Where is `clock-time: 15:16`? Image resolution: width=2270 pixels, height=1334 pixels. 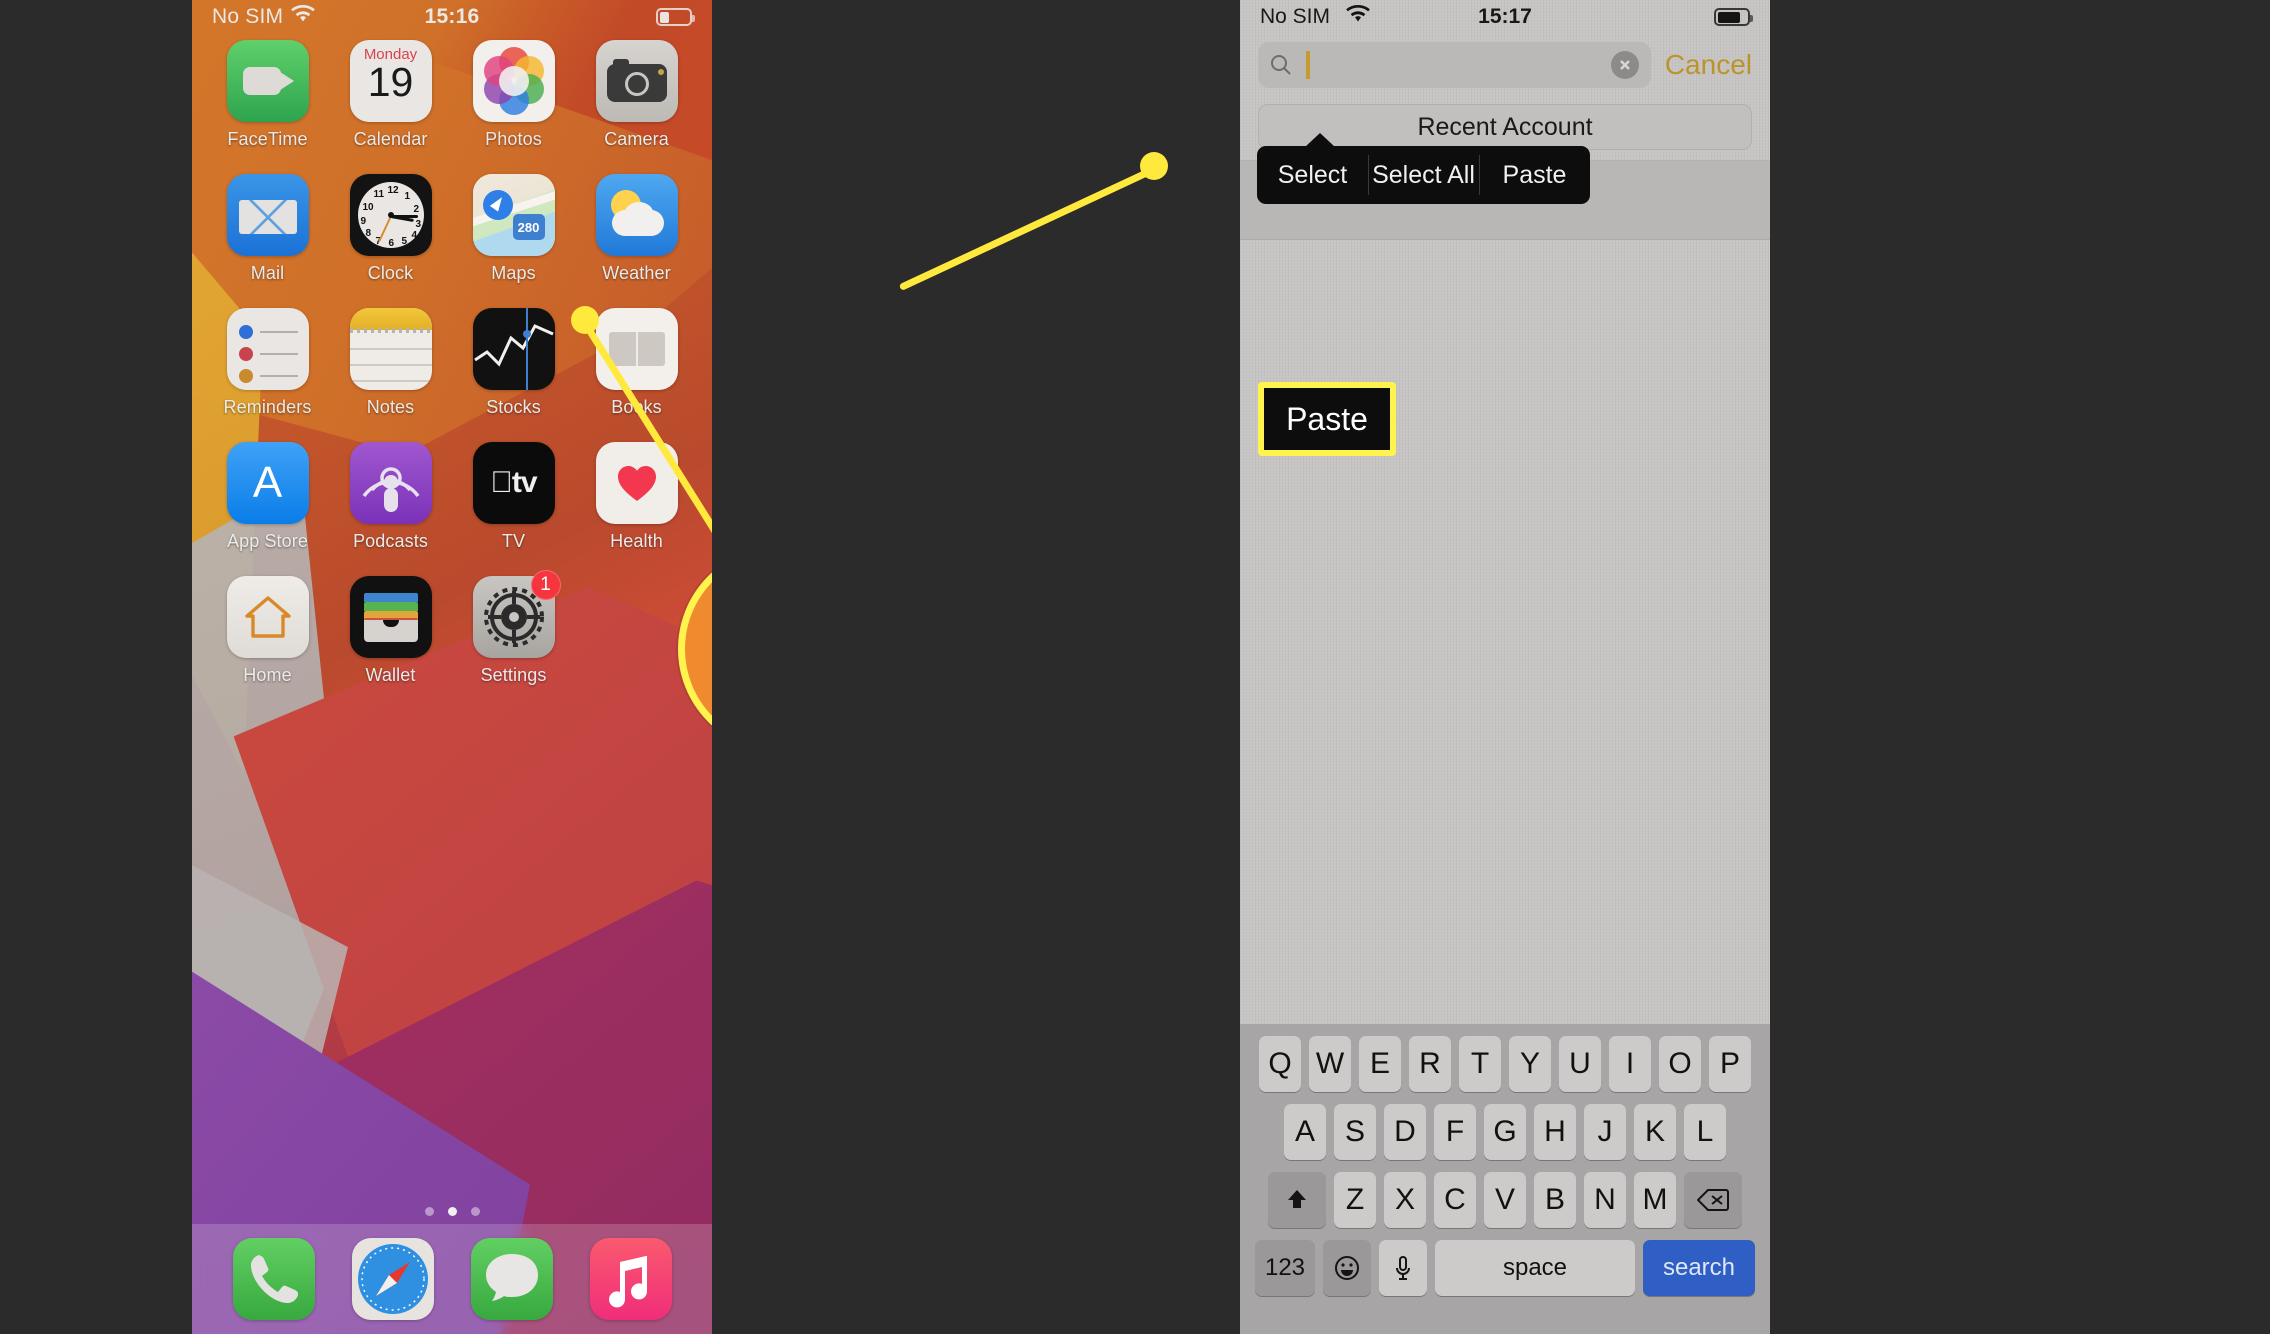
clock-time: 15:16 is located at coordinates (452, 16).